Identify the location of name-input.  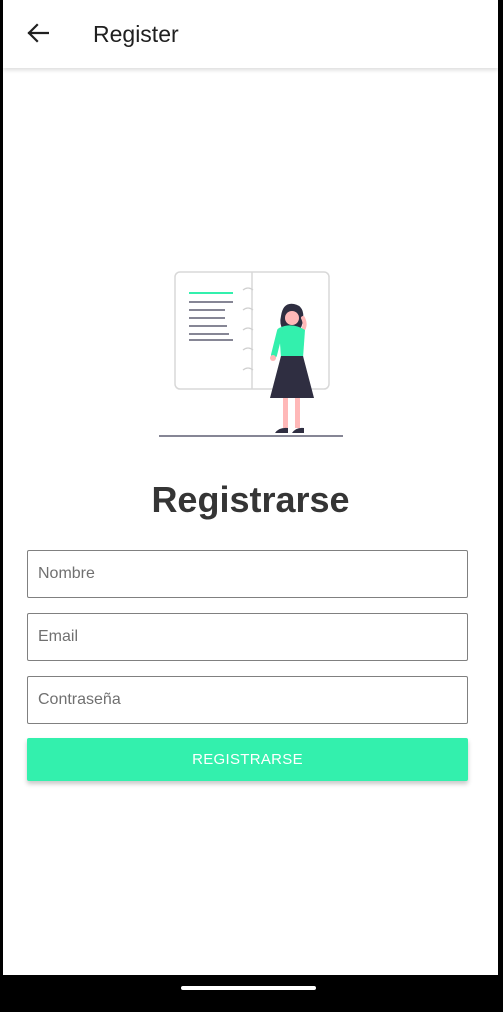
(247, 574).